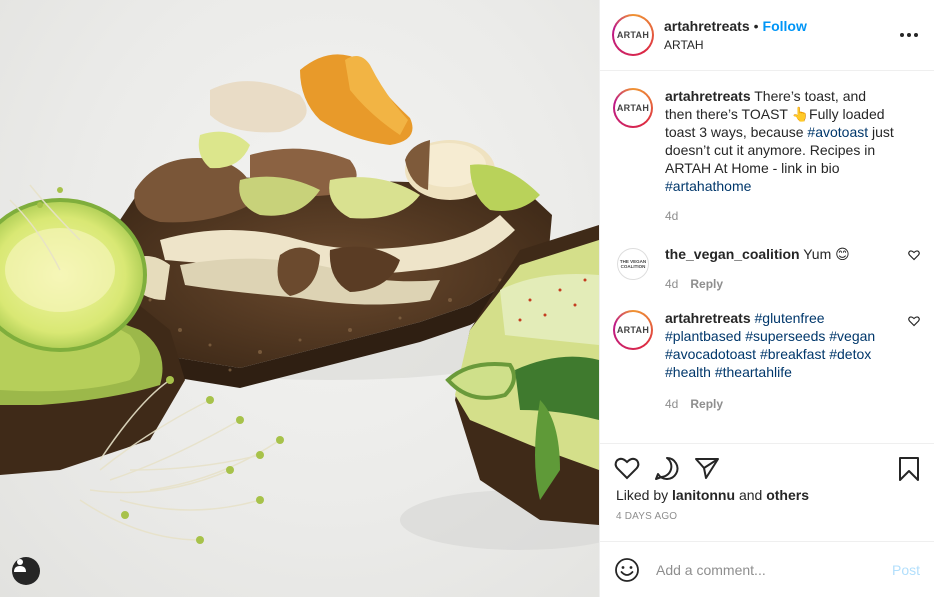  I want to click on likes-others-link: others, so click(787, 495).